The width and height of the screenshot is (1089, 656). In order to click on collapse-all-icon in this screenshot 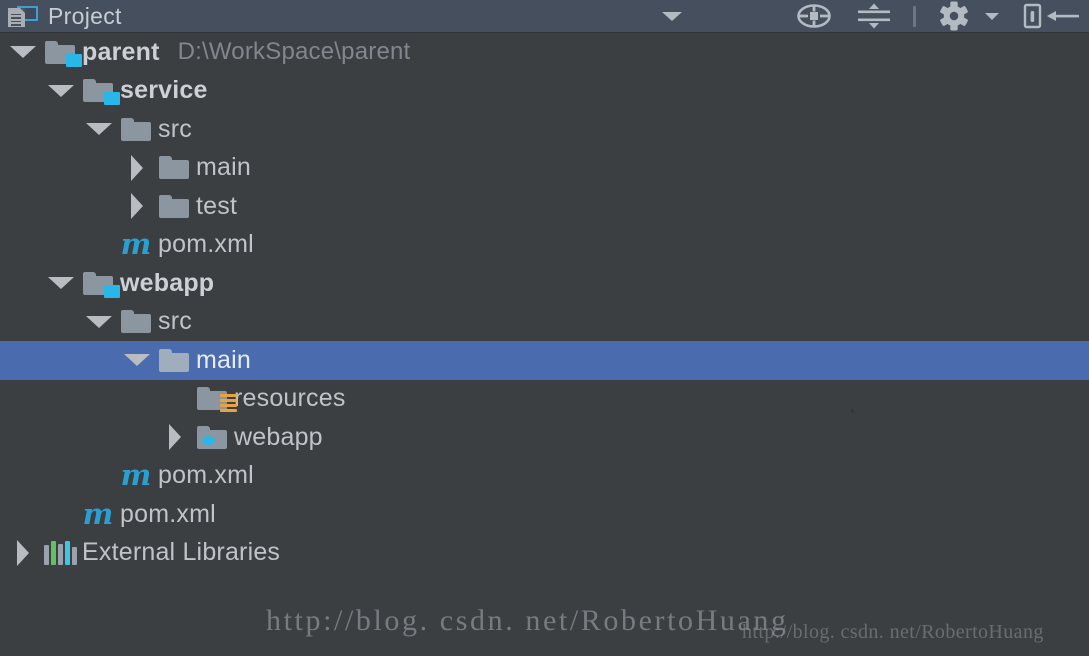, I will do `click(874, 16)`.